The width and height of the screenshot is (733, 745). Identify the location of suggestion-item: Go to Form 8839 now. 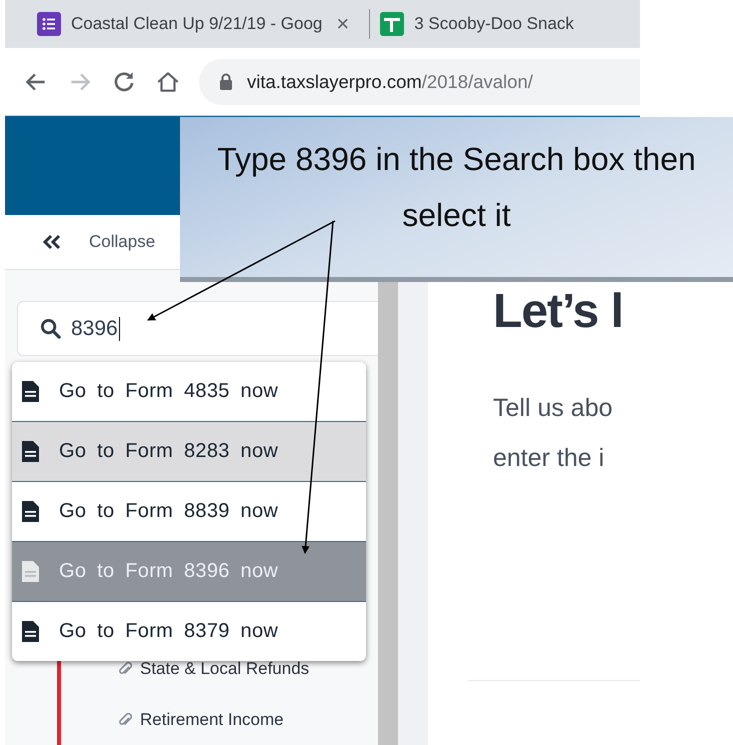
(189, 511).